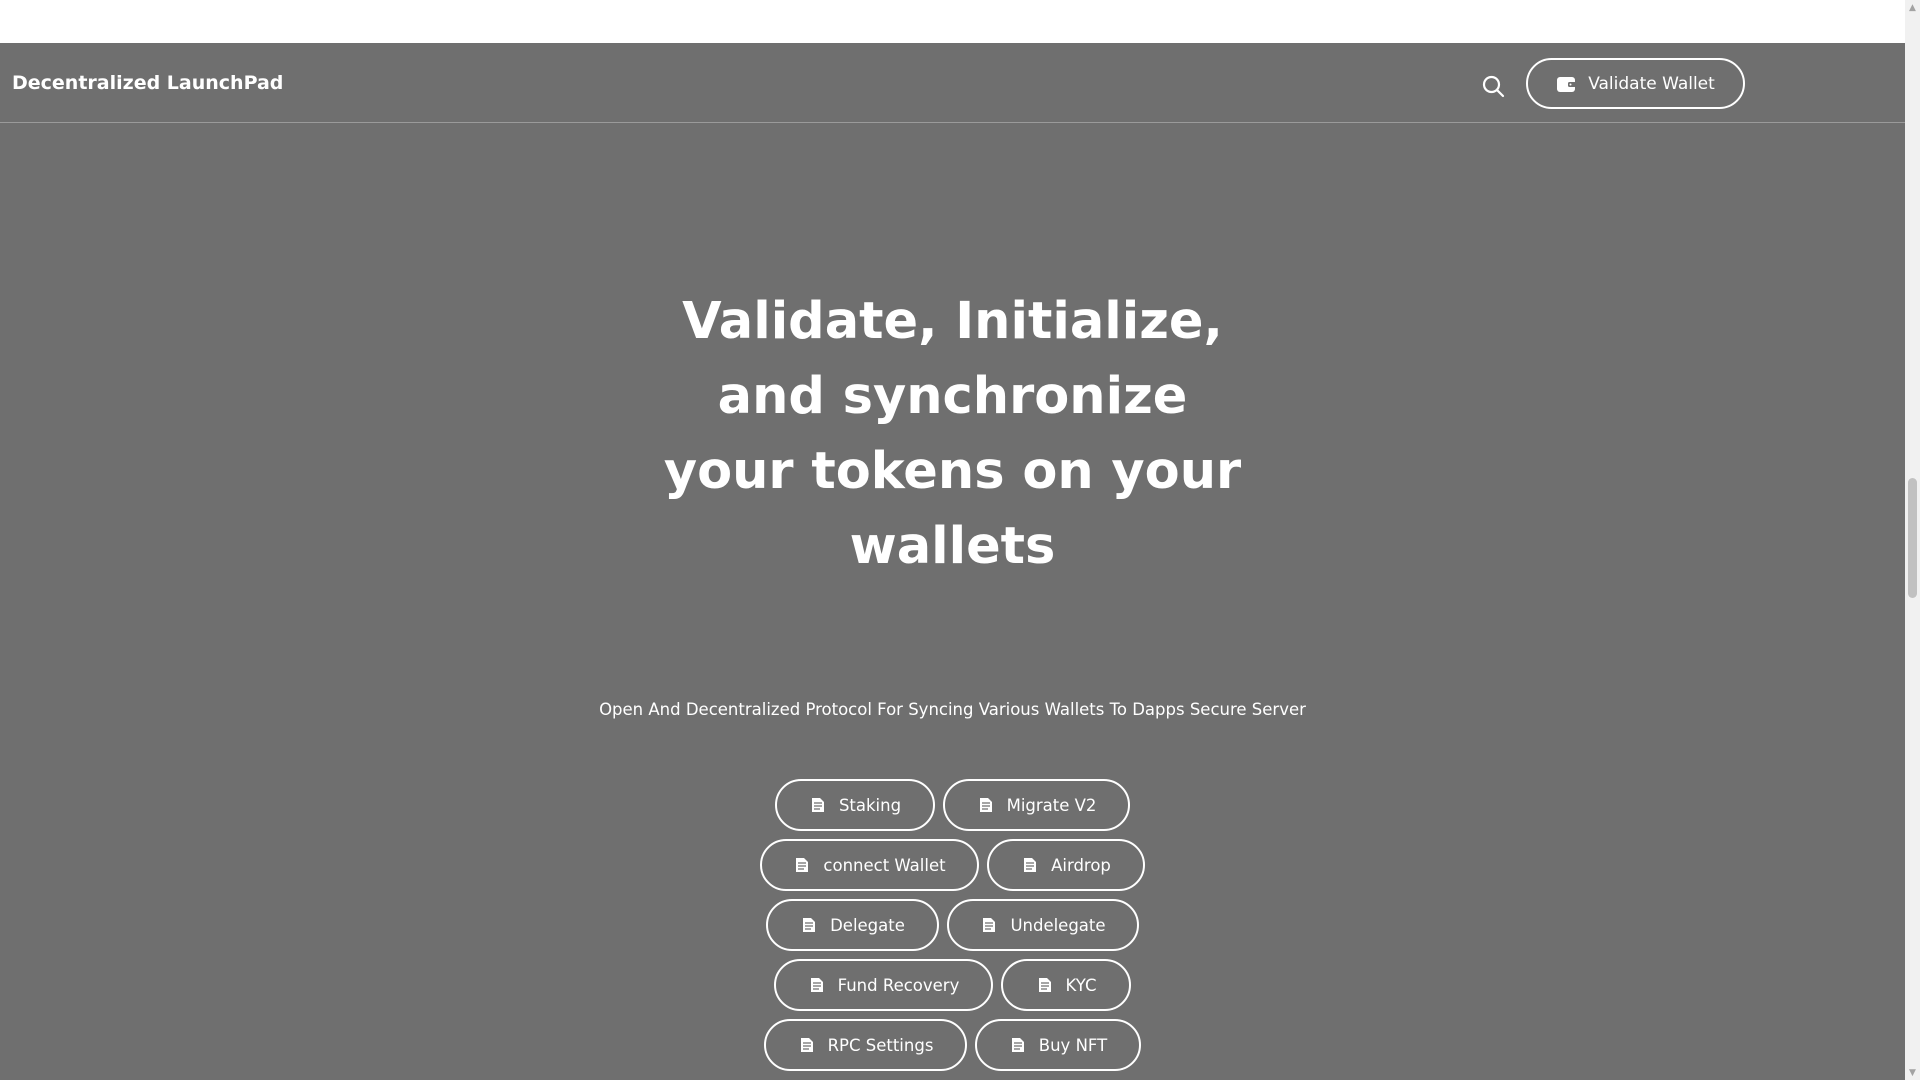 The height and width of the screenshot is (1080, 1920). I want to click on kyc-label: KYC, so click(1081, 985).